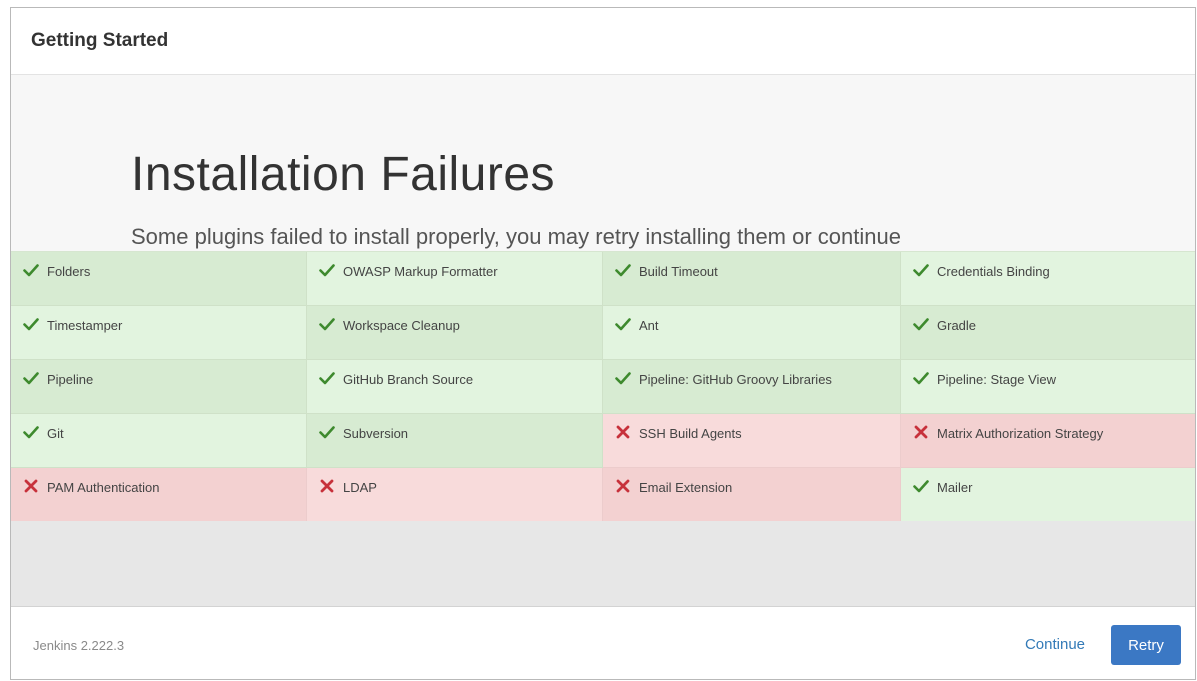  I want to click on plugin-item: Matrix Authorization Strategy, so click(1048, 441).